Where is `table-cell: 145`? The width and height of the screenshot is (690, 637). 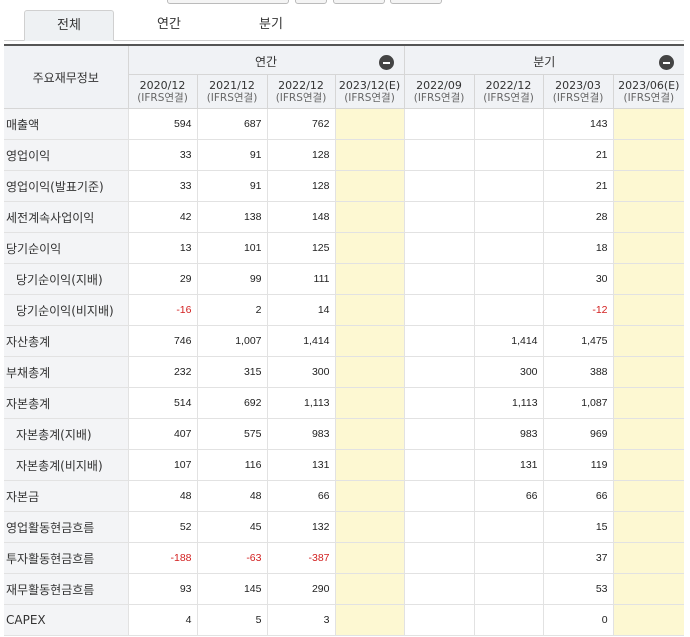 table-cell: 145 is located at coordinates (232, 589).